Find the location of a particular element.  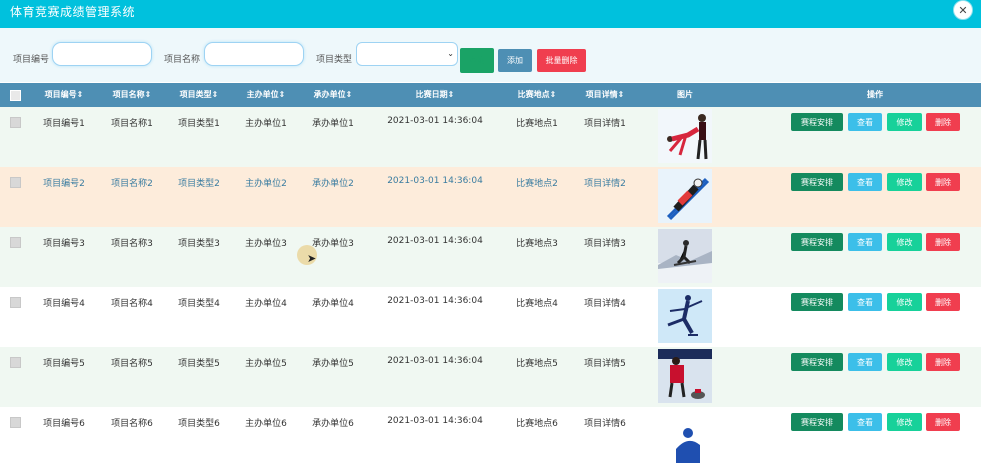

code-label: 项目编号 is located at coordinates (31, 60).